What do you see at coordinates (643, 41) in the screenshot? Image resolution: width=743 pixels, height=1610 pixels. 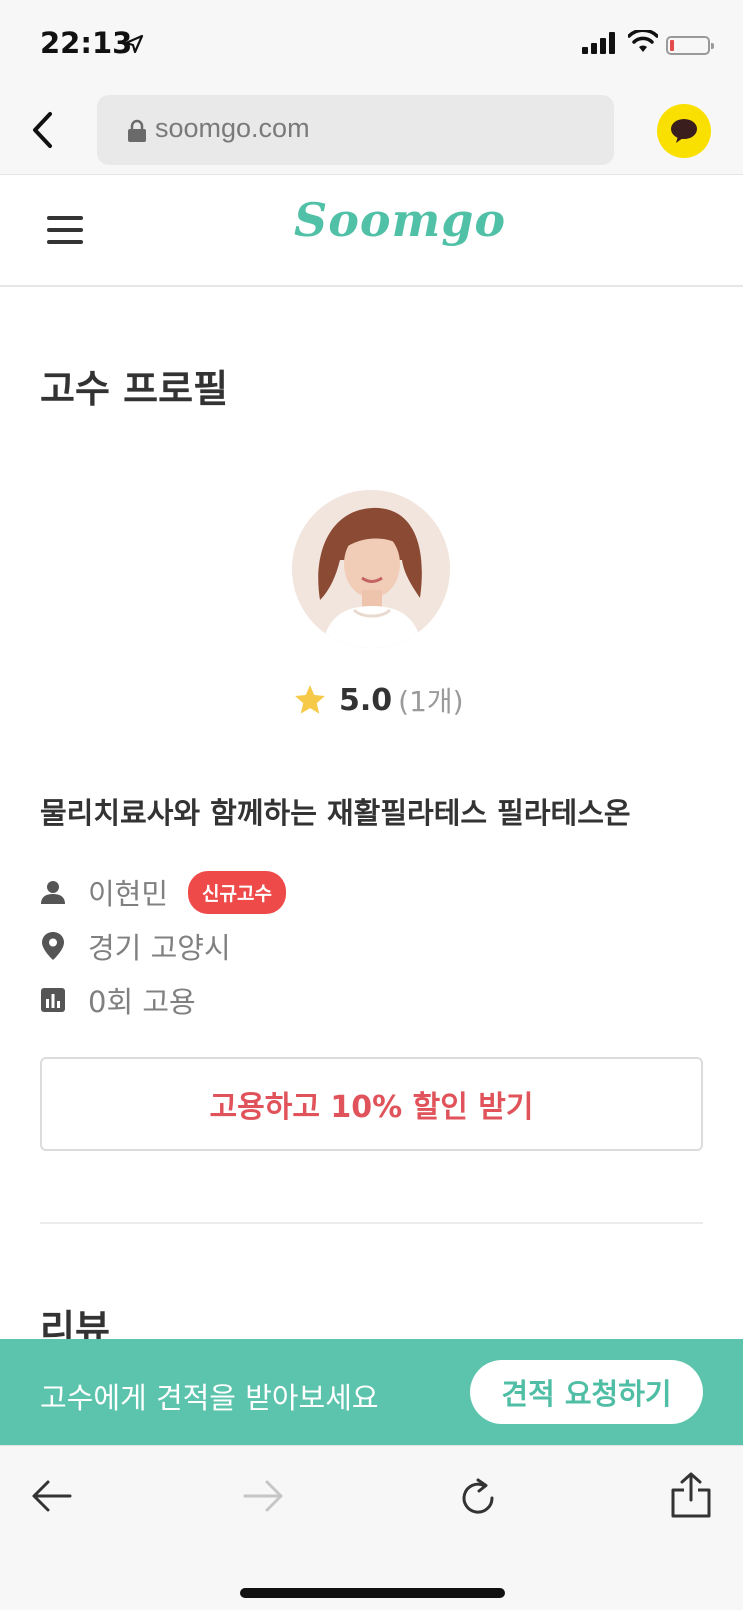 I see `wifi-icon` at bounding box center [643, 41].